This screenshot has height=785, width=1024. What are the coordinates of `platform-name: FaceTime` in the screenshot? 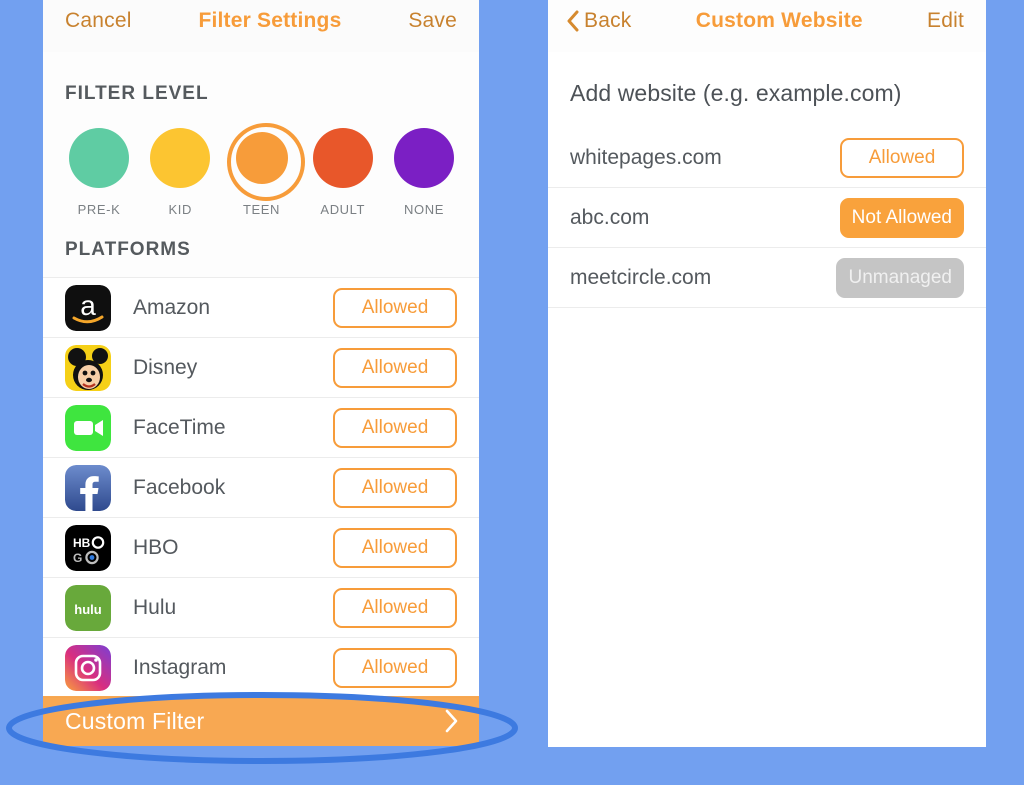 It's located at (179, 427).